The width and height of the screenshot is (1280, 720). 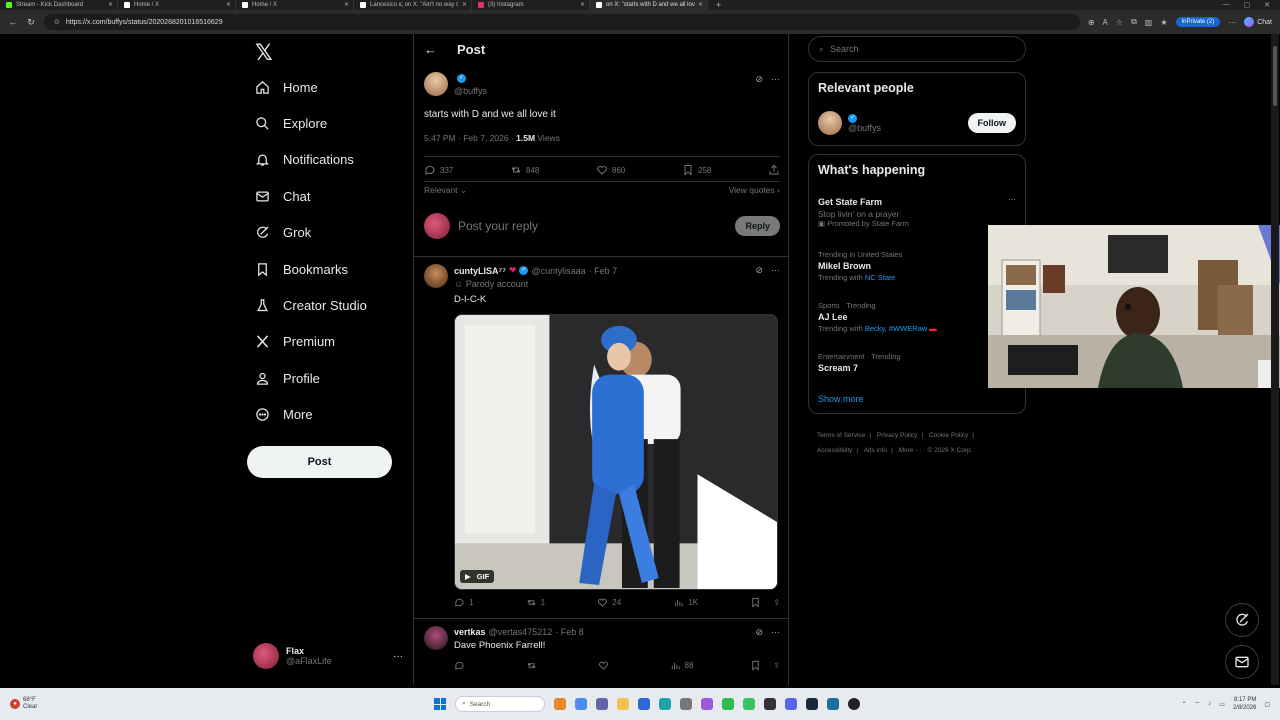 What do you see at coordinates (917, 49) in the screenshot?
I see `search-input: ⌕ Search` at bounding box center [917, 49].